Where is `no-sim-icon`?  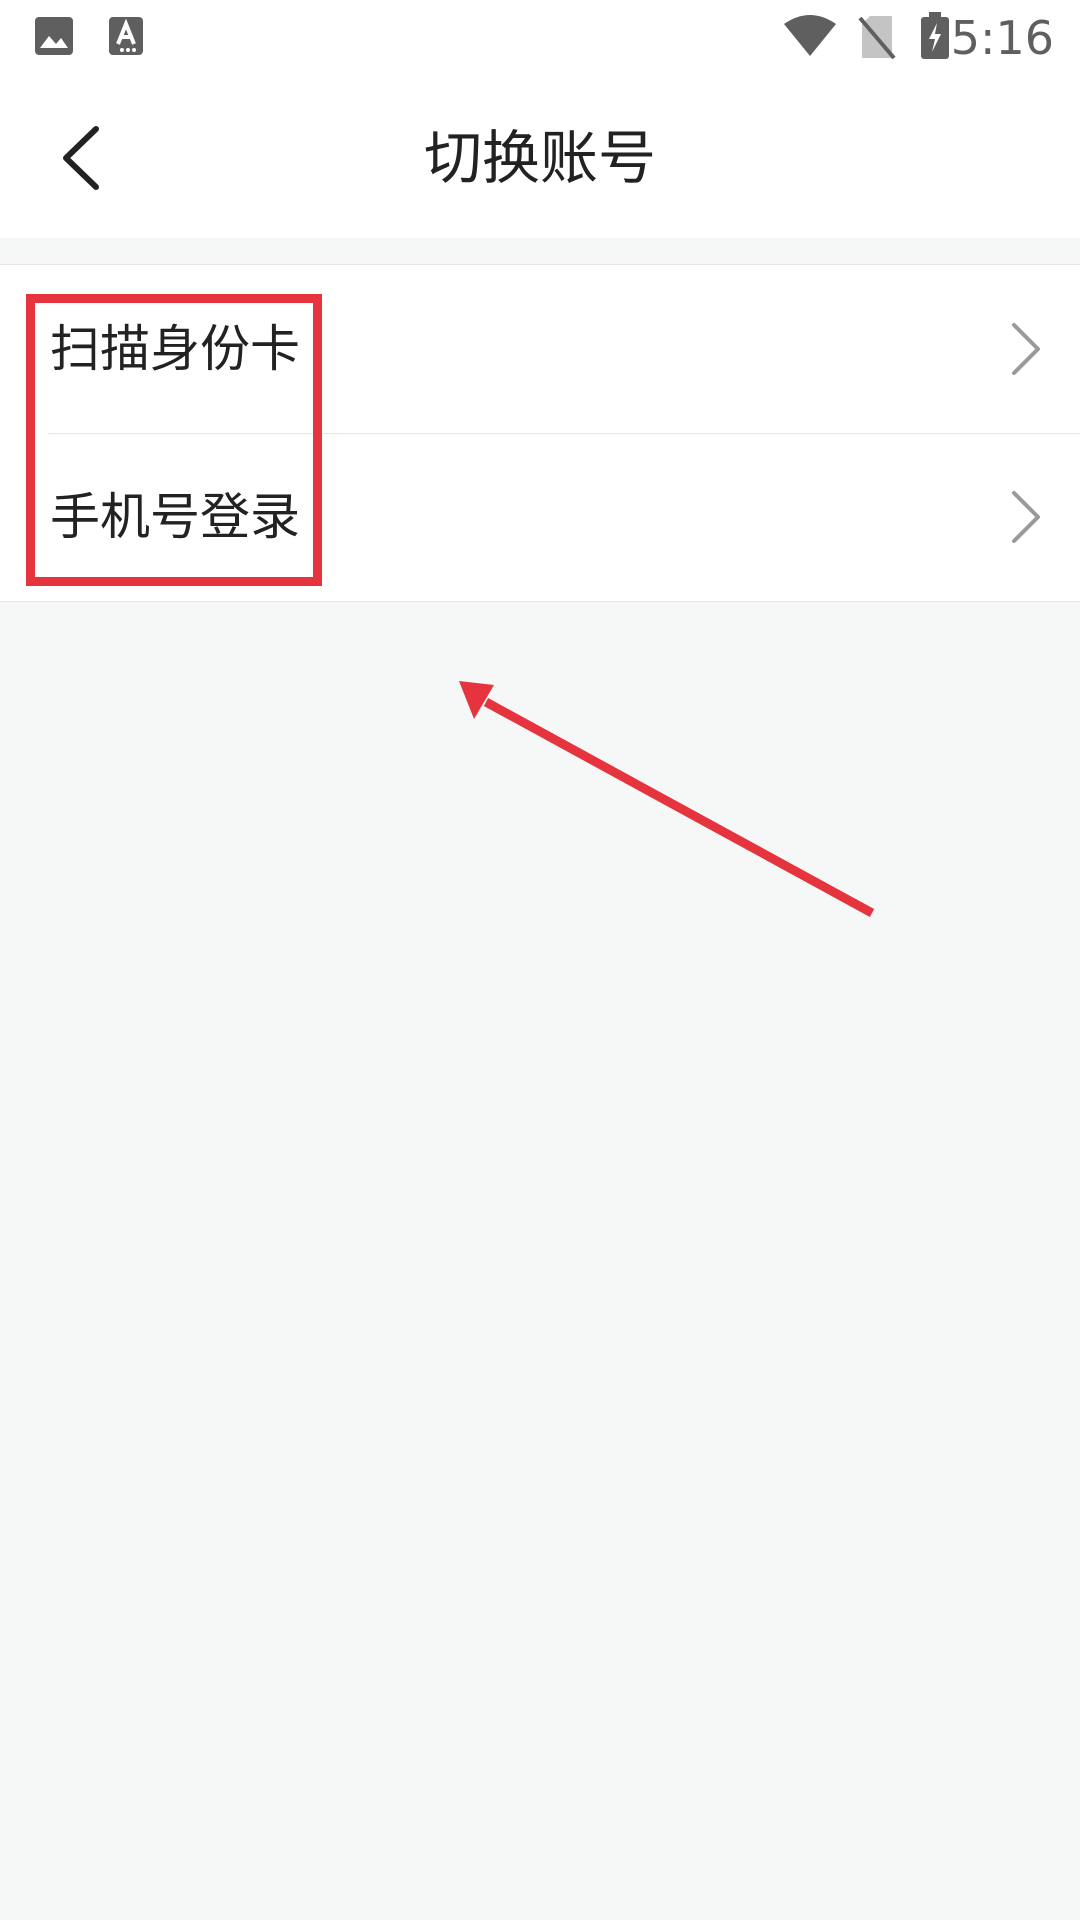
no-sim-icon is located at coordinates (877, 38).